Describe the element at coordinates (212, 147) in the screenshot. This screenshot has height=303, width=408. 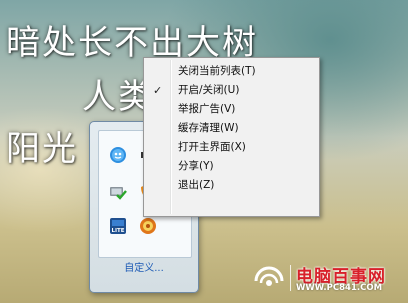
I see `menu-item-label: 打开主界面(X)` at that location.